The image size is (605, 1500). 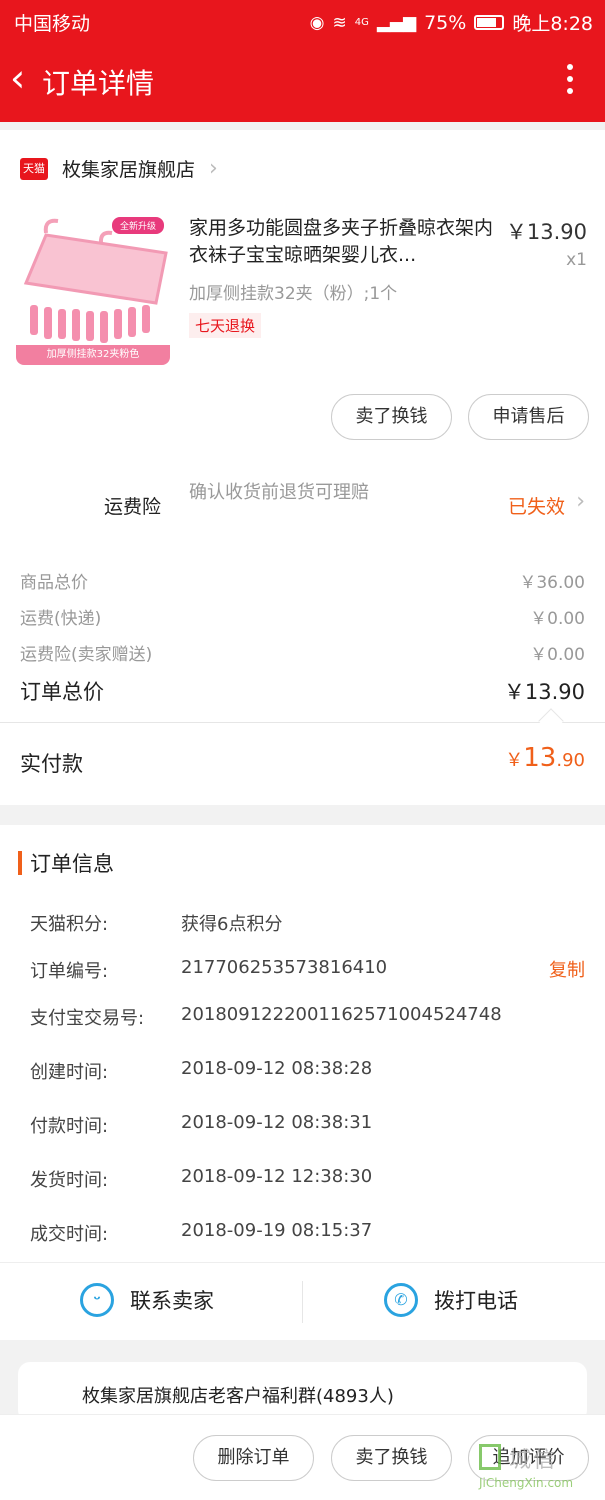 I want to click on price-row: 运费(快递) ￥0.00, so click(x=302, y=616).